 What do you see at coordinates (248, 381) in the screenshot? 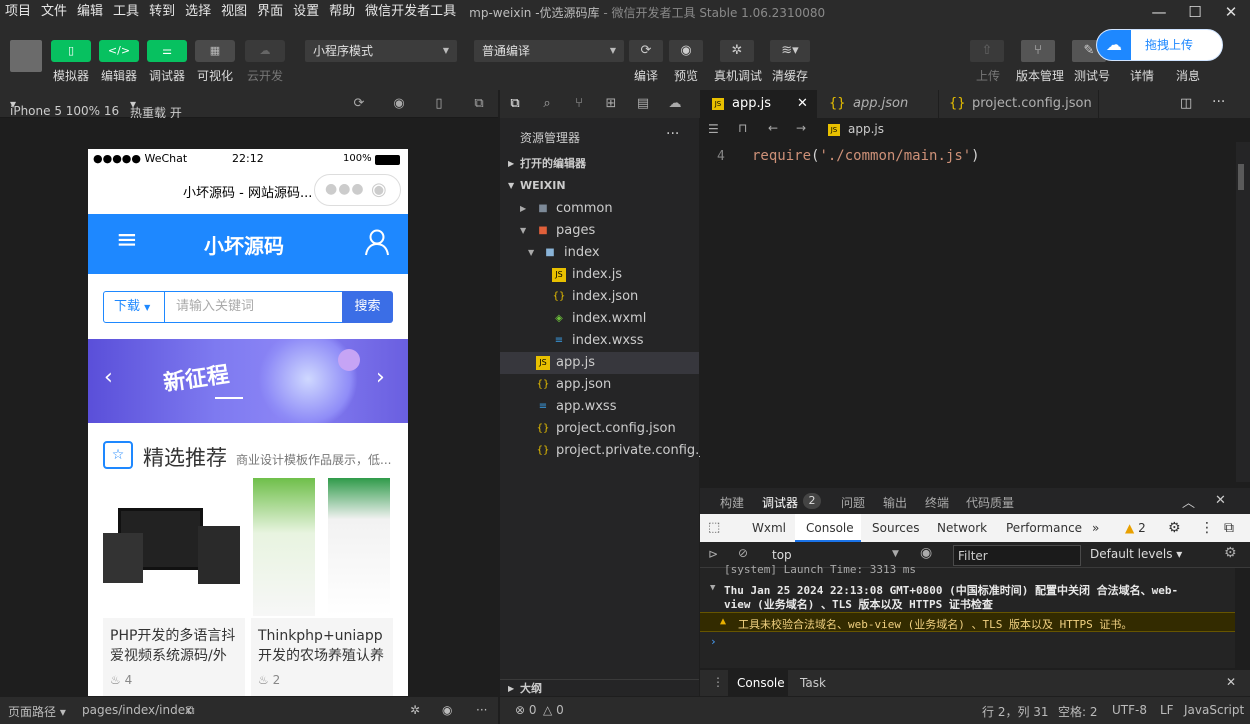
I see `banner-carousel: 新征程 ‹ ›` at bounding box center [248, 381].